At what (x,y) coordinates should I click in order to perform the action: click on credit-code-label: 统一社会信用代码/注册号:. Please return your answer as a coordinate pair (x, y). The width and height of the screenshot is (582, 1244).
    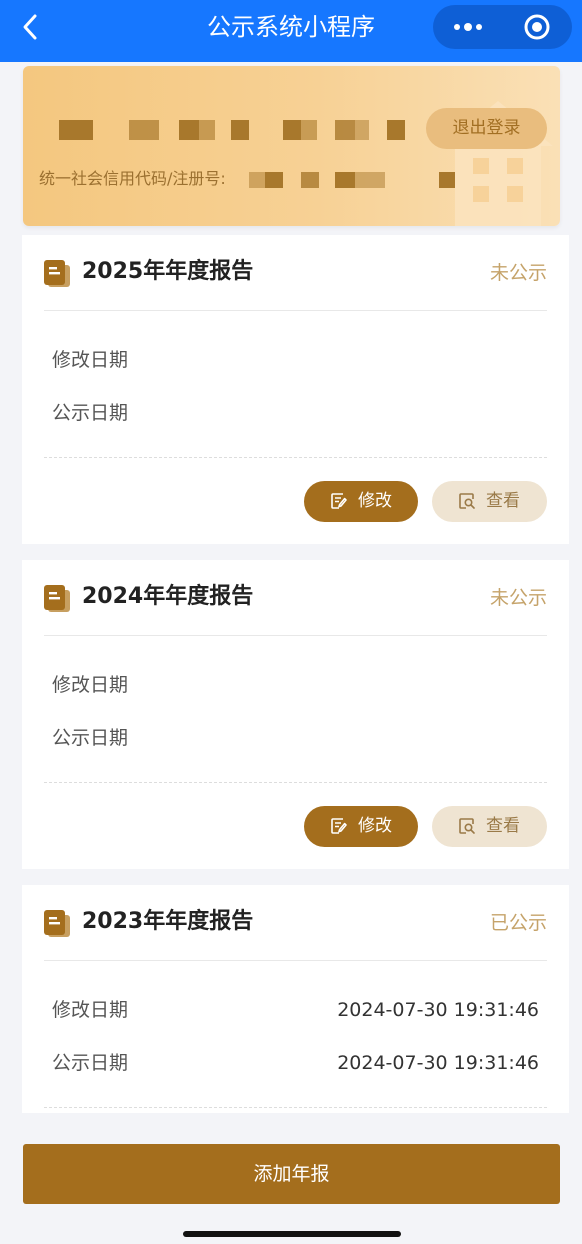
    Looking at the image, I should click on (132, 178).